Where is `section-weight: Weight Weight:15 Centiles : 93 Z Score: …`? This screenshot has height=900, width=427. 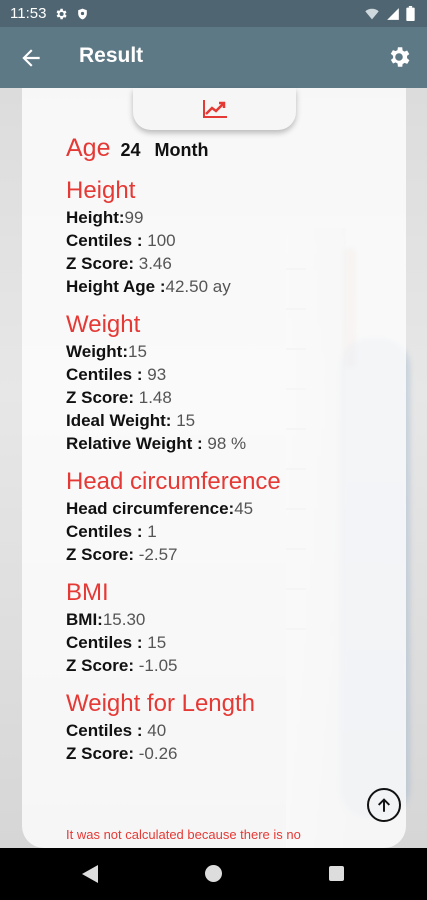 section-weight: Weight Weight:15 Centiles : 93 Z Score: … is located at coordinates (231, 382).